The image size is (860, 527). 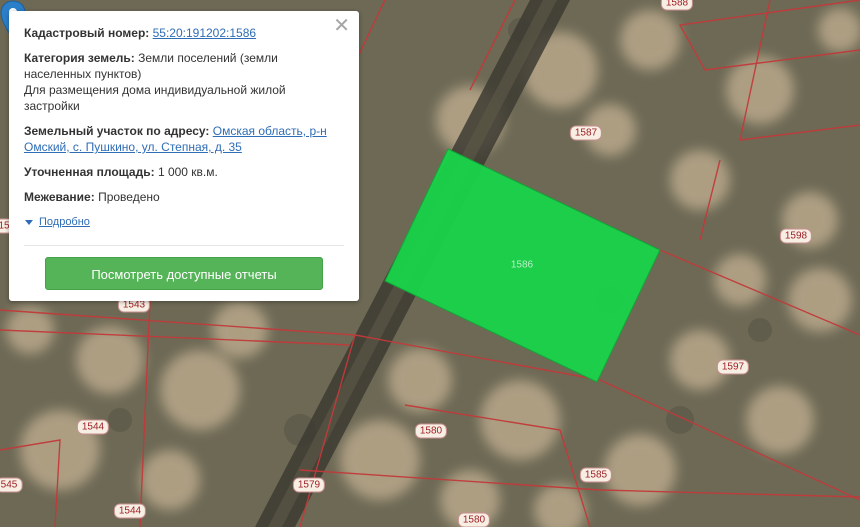 What do you see at coordinates (129, 197) in the screenshot?
I see `survey-value: Проведено` at bounding box center [129, 197].